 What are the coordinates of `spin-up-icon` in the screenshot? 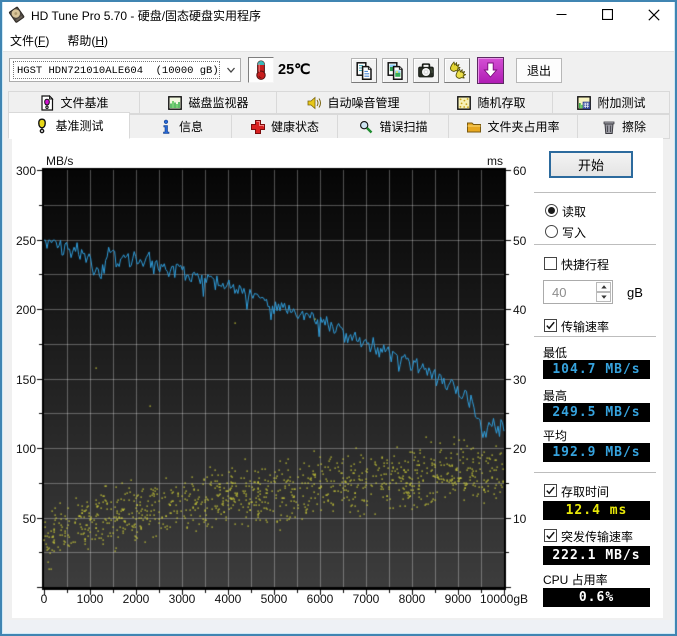 It's located at (603, 287).